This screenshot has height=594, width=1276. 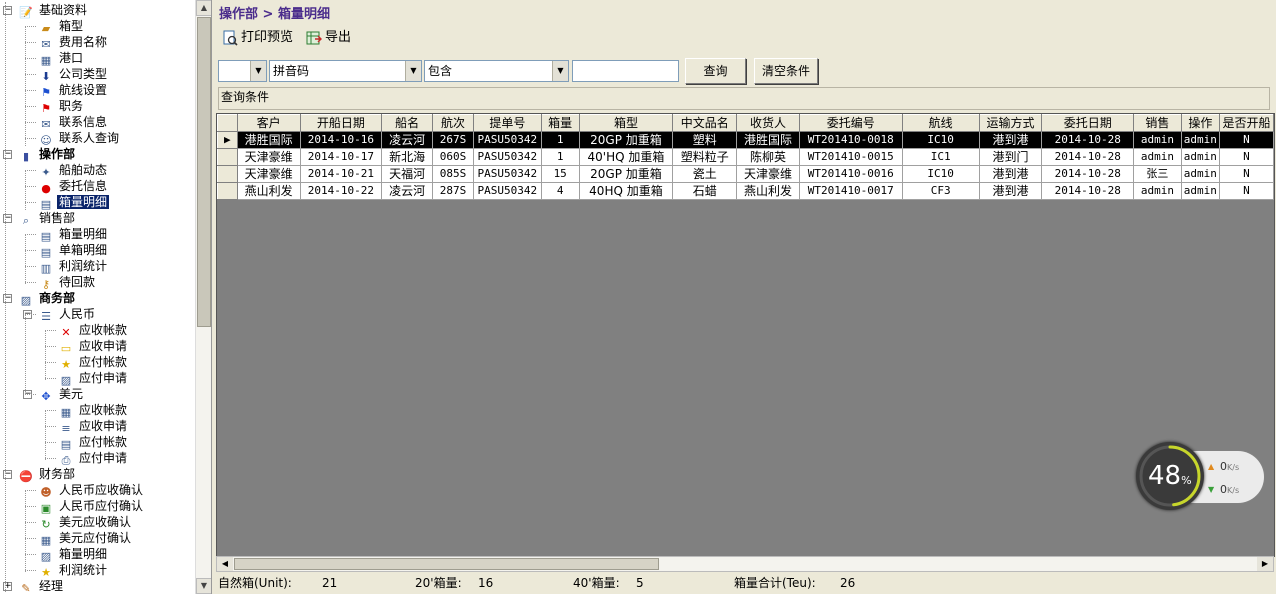 I want to click on column-header: 委托编号, so click(x=850, y=123).